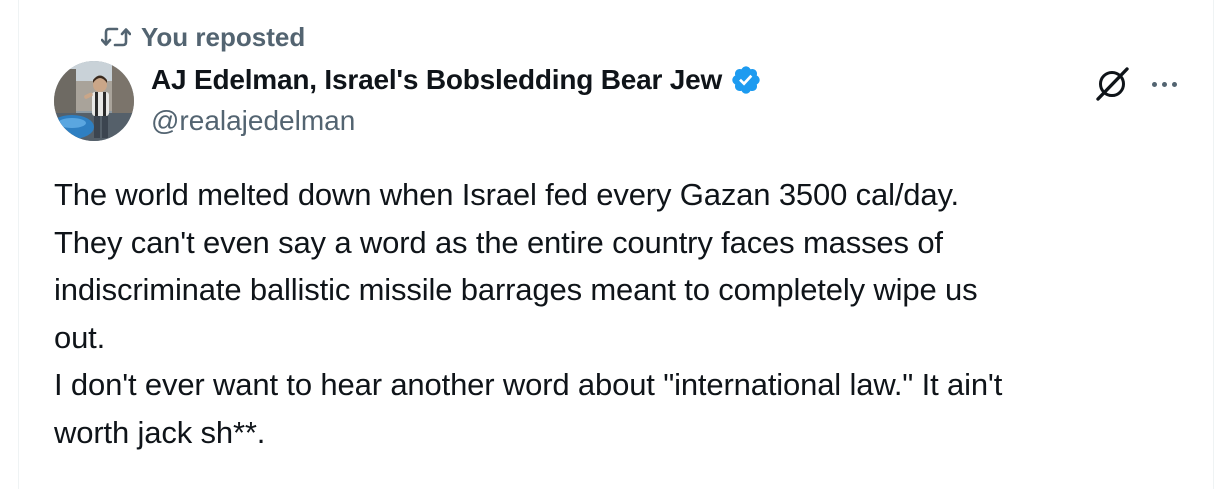  I want to click on repost-label: You reposted, so click(223, 37).